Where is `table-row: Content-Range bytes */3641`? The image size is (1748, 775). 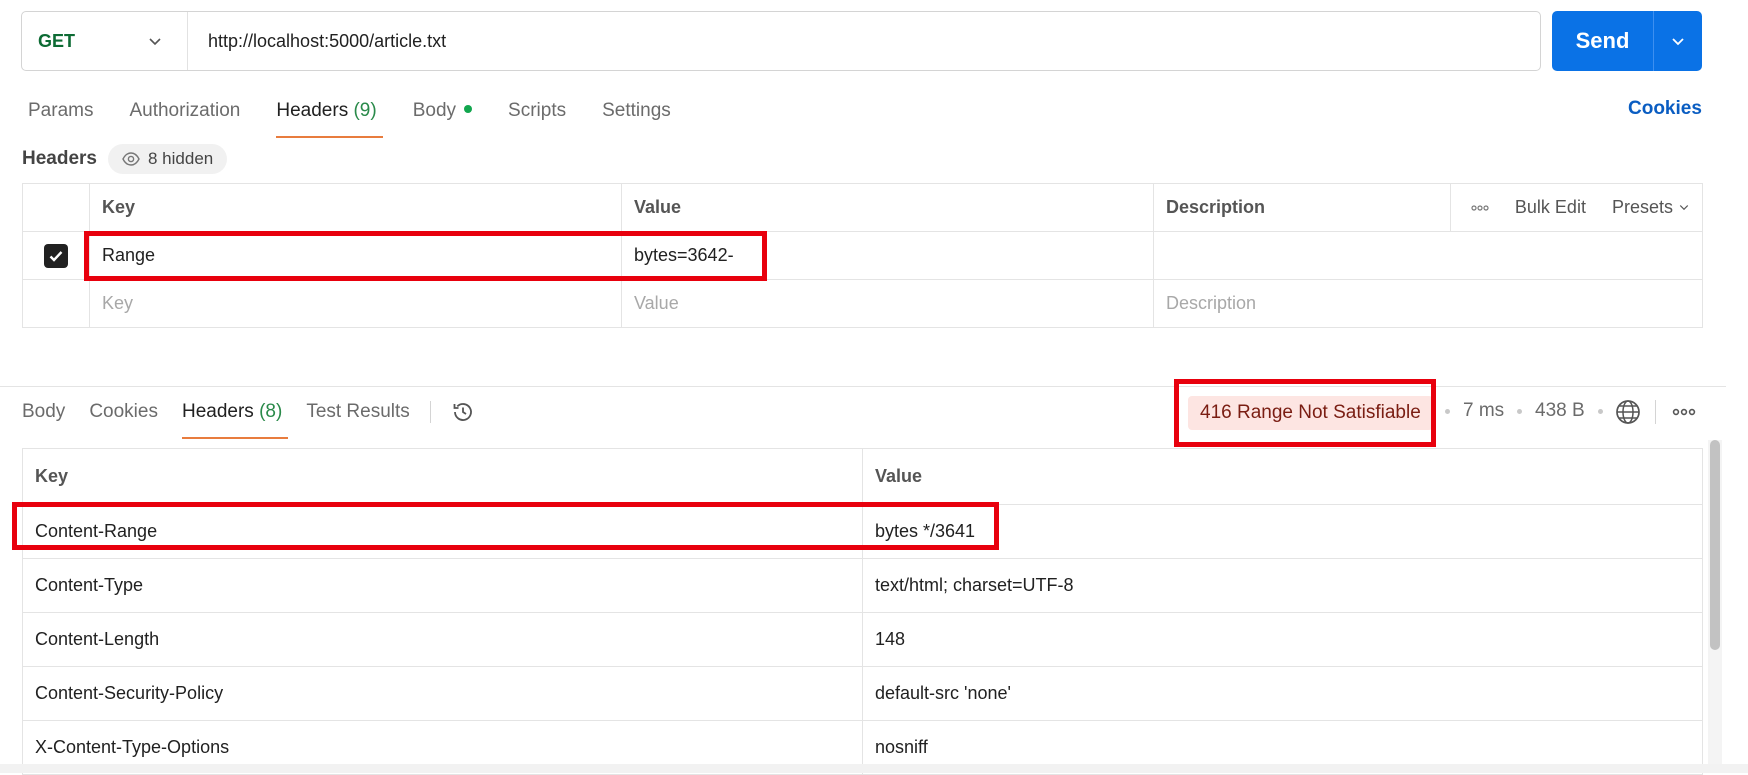 table-row: Content-Range bytes */3641 is located at coordinates (862, 531).